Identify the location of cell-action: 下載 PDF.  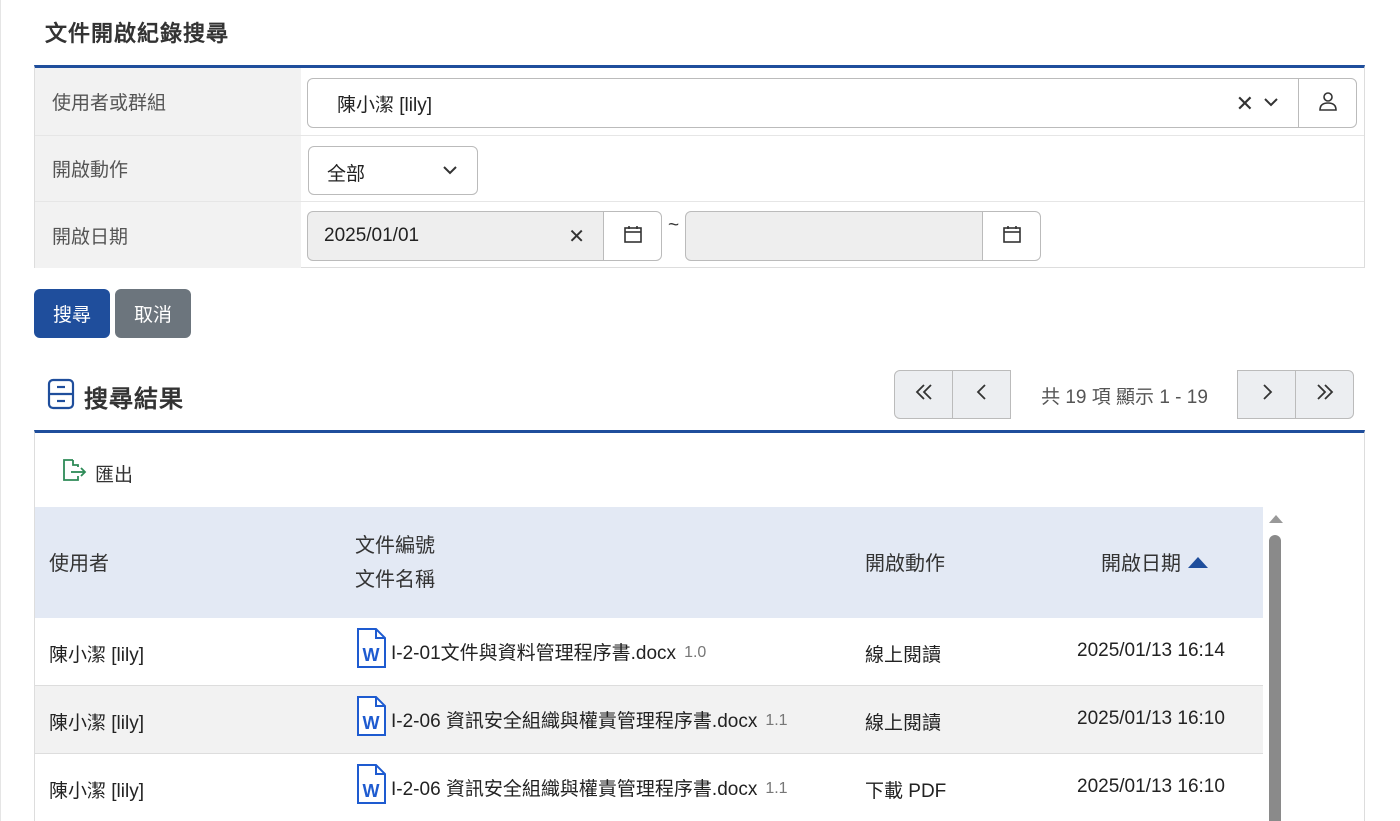
(906, 791).